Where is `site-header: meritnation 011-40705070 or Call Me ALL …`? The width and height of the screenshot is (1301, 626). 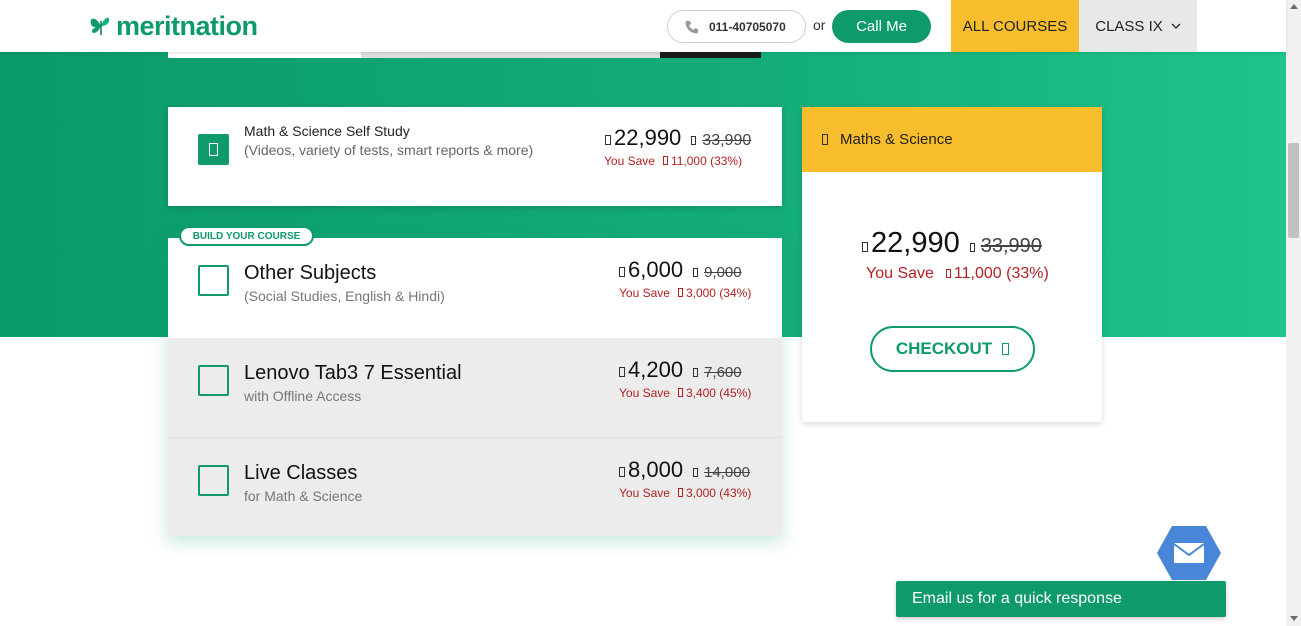 site-header: meritnation 011-40705070 or Call Me ALL … is located at coordinates (643, 26).